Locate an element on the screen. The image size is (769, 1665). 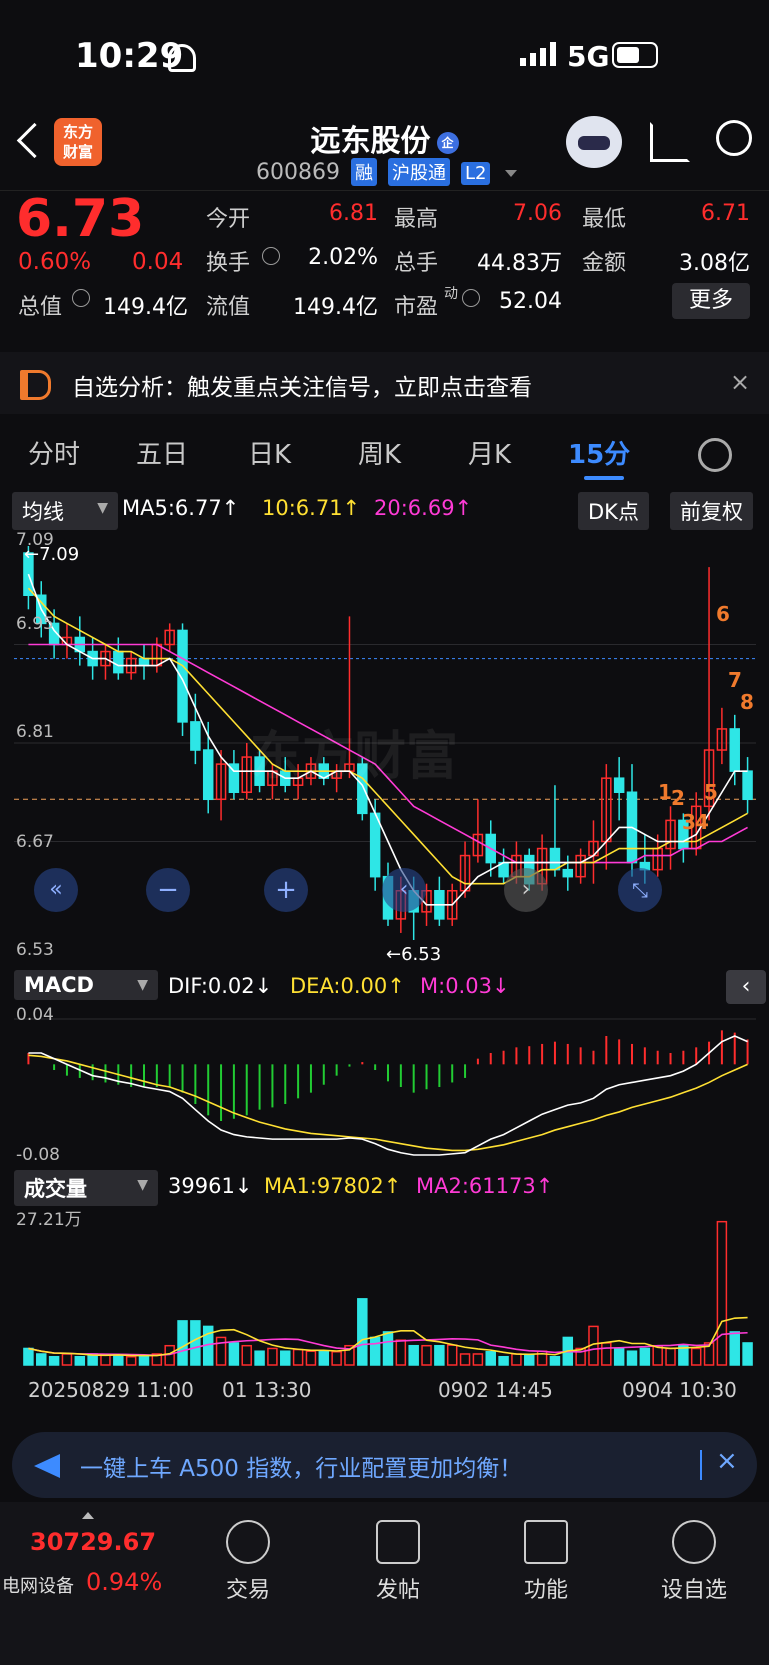
more-dots-icon is located at coordinates (694, 1542).